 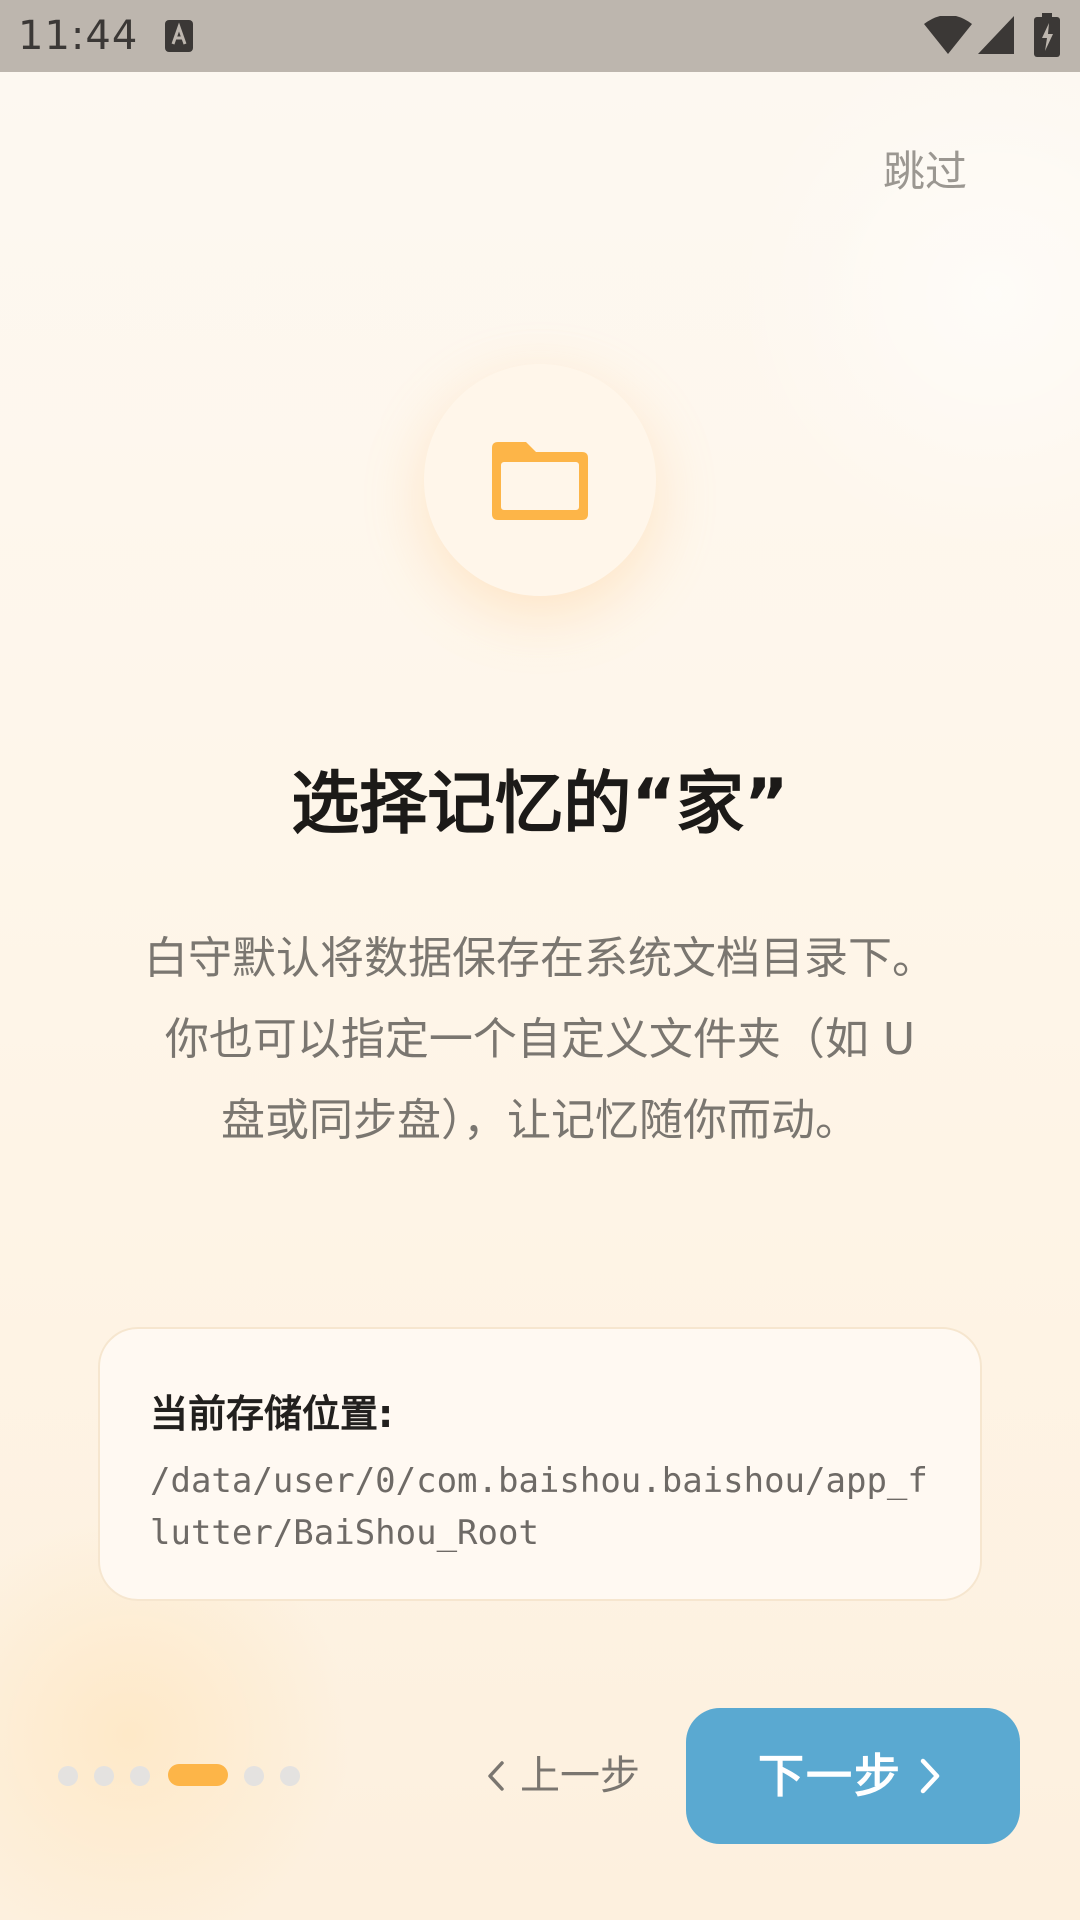 What do you see at coordinates (540, 804) in the screenshot?
I see `page-title: 选择记忆的“家”` at bounding box center [540, 804].